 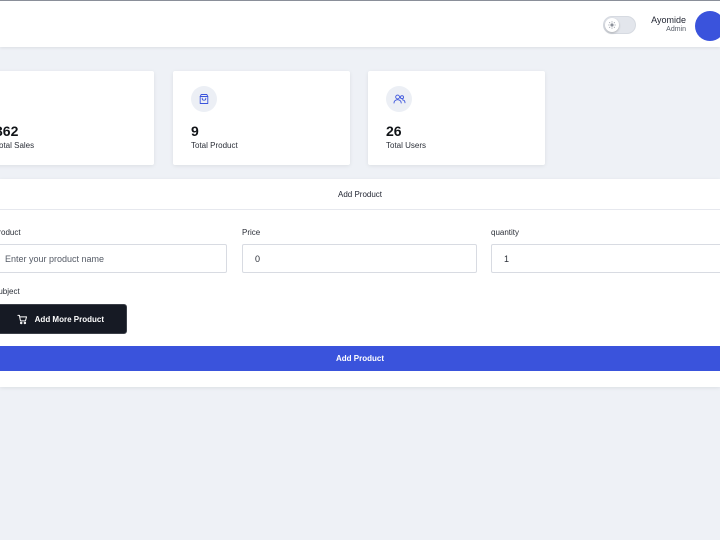 I want to click on stat-value: 26, so click(x=394, y=131).